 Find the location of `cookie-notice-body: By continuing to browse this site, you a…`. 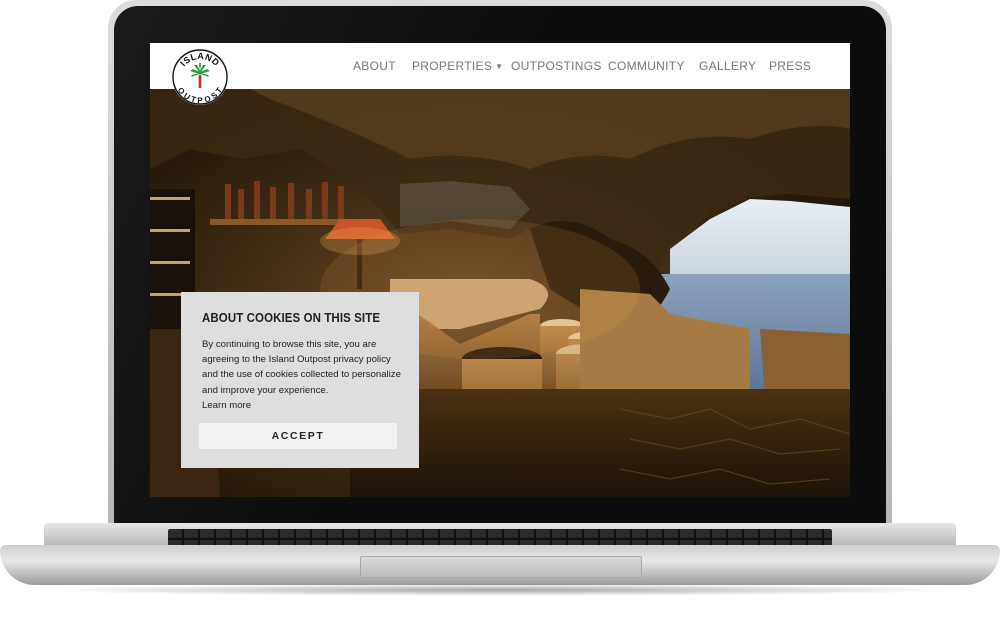

cookie-notice-body: By continuing to browse this site, you a… is located at coordinates (304, 375).